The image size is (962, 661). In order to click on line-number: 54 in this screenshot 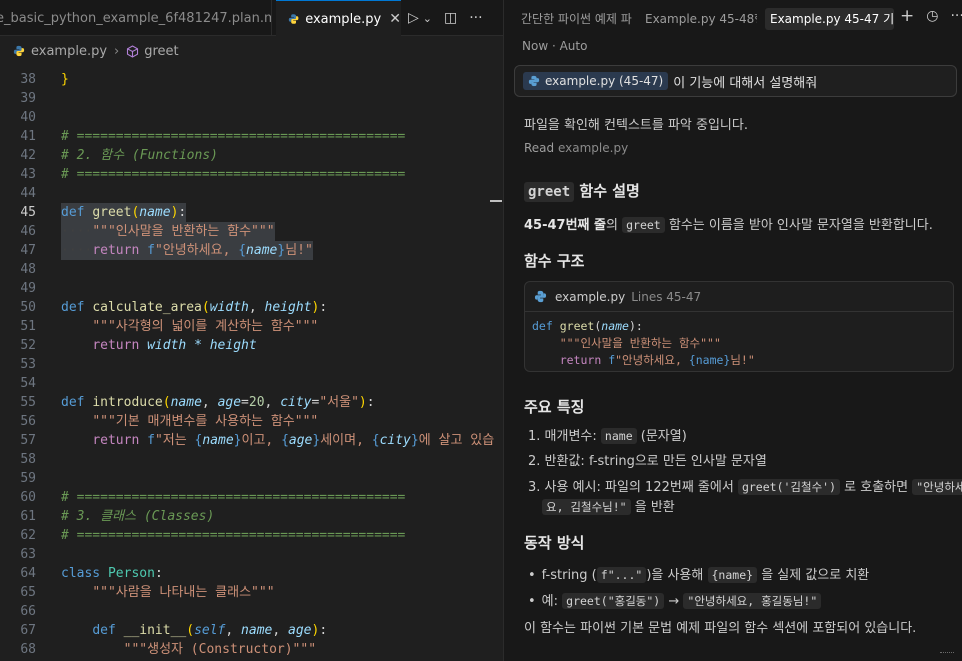, I will do `click(28, 383)`.